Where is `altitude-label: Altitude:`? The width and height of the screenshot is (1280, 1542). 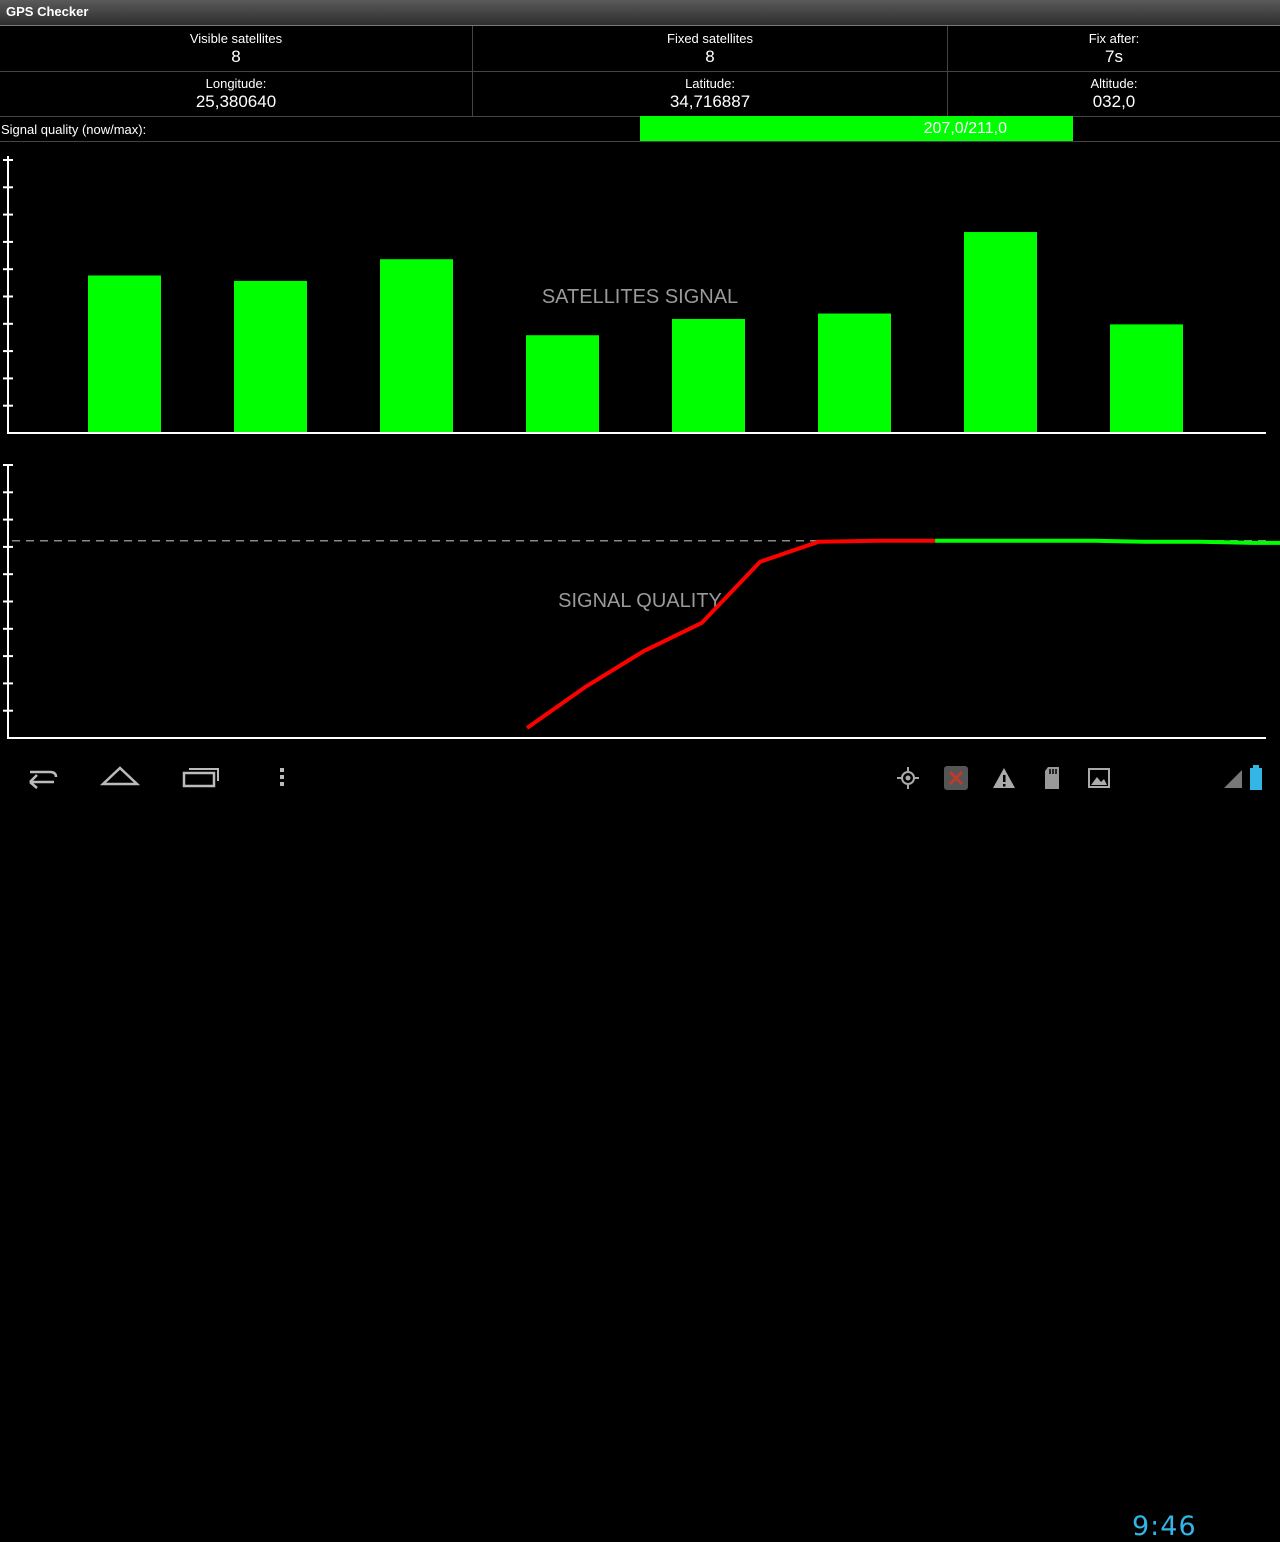
altitude-label: Altitude: is located at coordinates (1114, 83).